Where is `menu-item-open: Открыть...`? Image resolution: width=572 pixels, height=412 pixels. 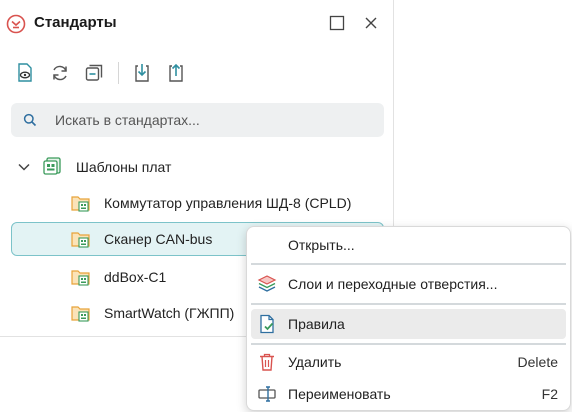
menu-item-open: Открыть... is located at coordinates (408, 245).